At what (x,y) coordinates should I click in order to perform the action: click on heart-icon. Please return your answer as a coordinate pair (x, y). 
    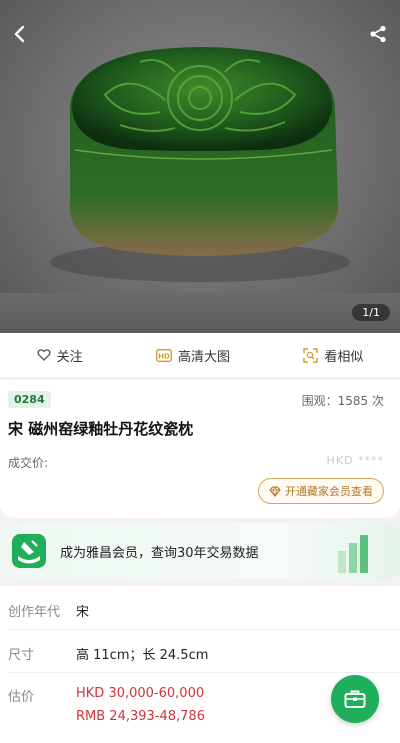
    Looking at the image, I should click on (44, 355).